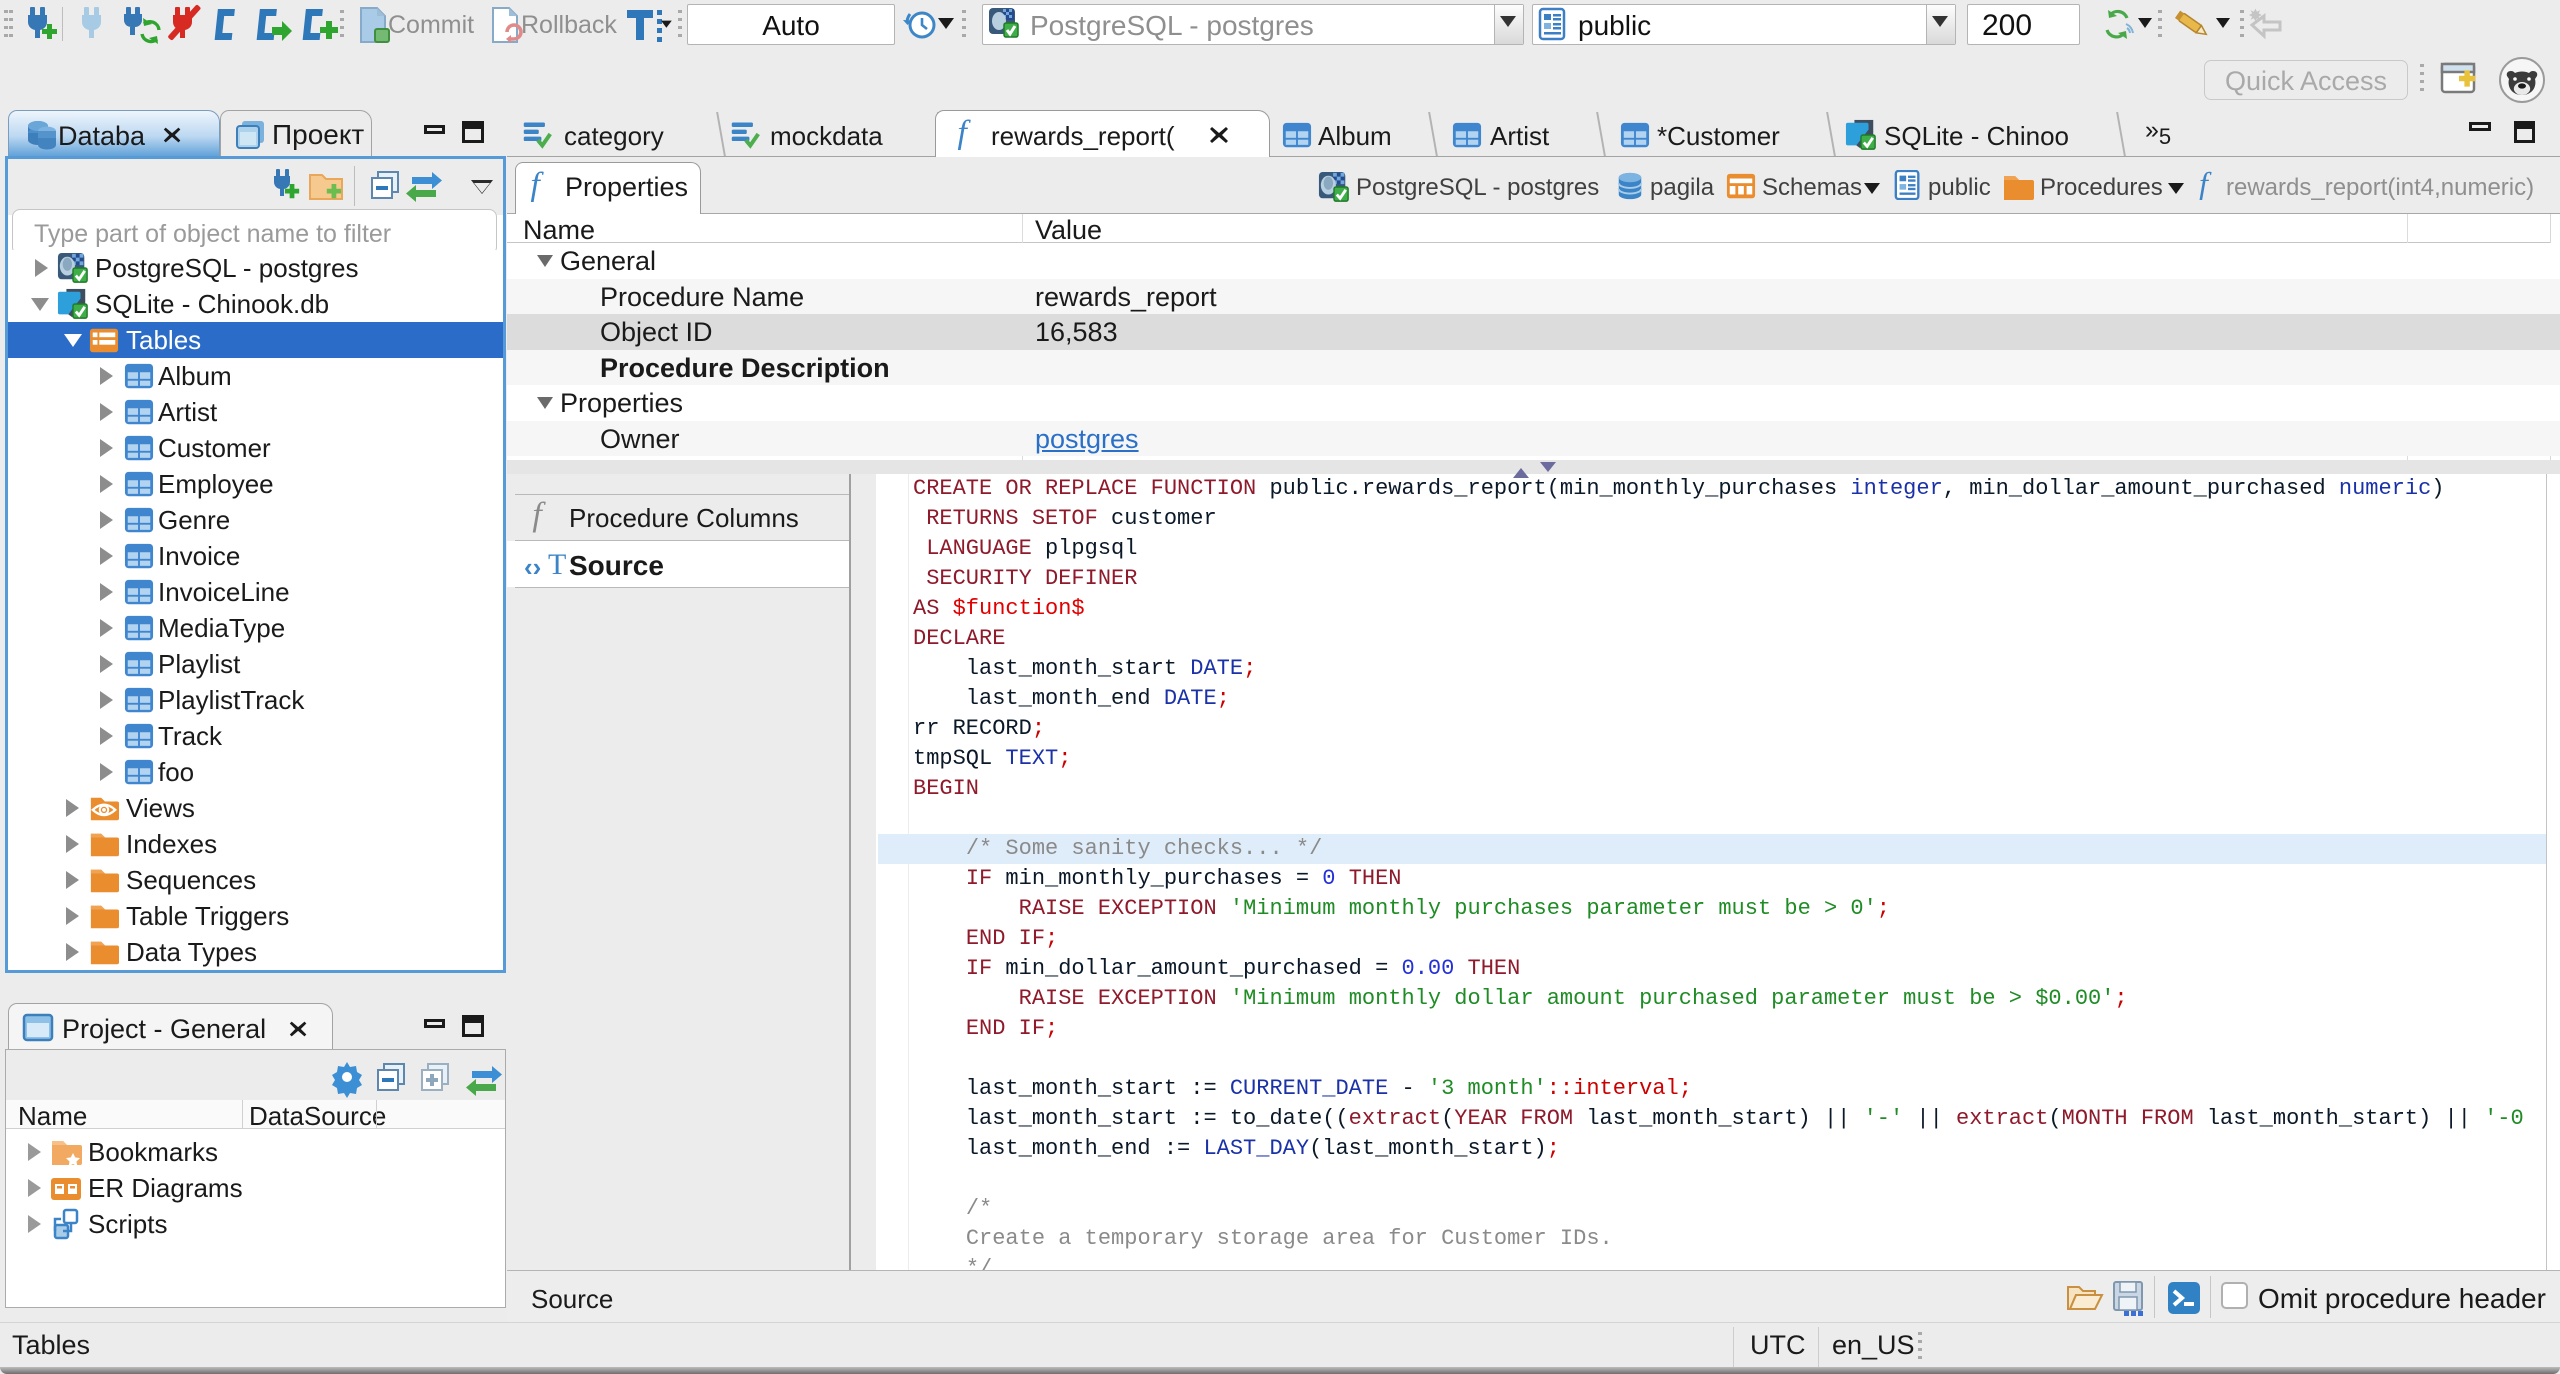 This screenshot has width=2560, height=1374. I want to click on svg-text: f, so click(539, 515).